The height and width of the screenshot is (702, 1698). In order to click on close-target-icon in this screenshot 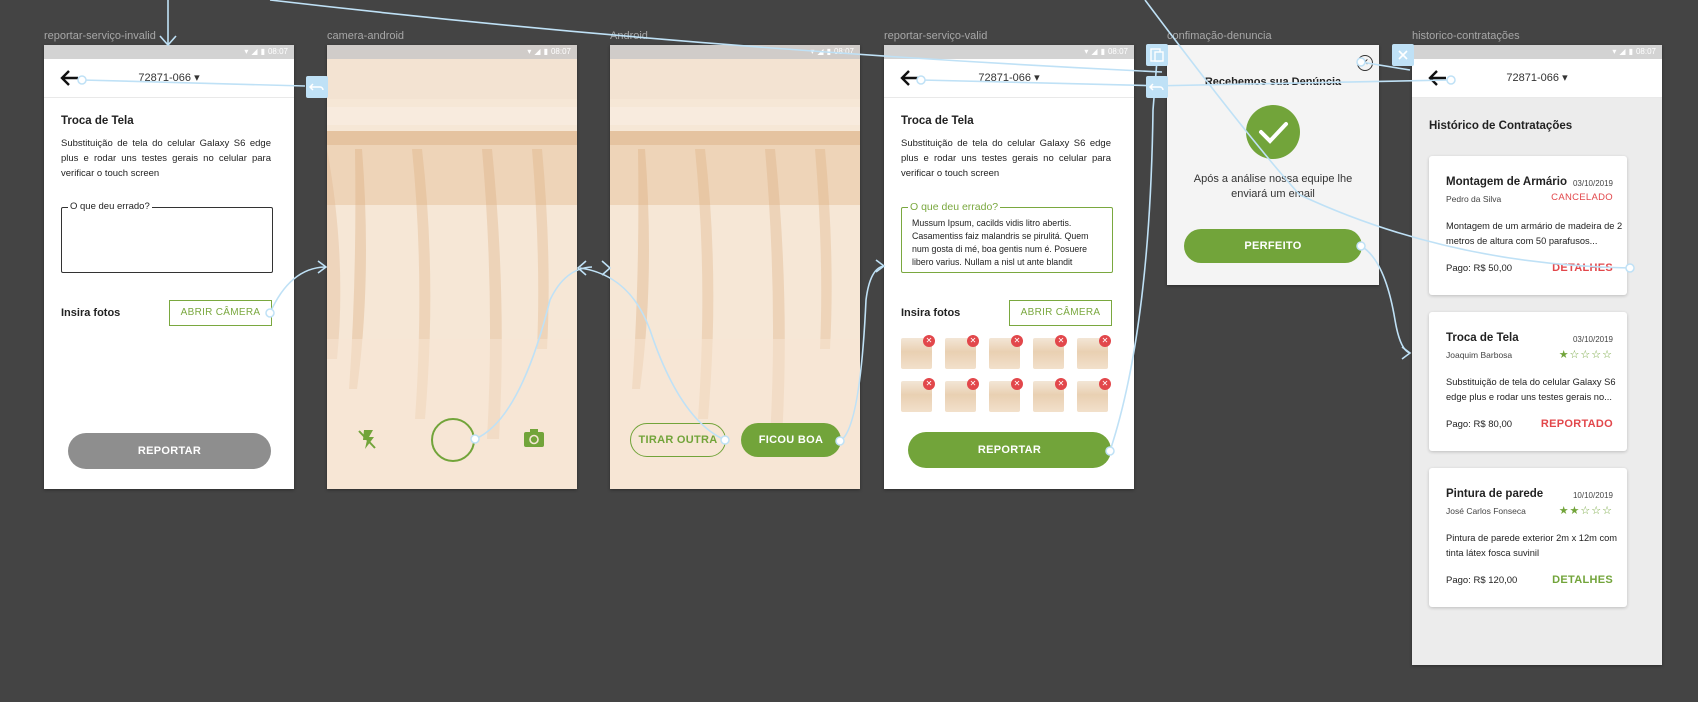, I will do `click(1403, 55)`.